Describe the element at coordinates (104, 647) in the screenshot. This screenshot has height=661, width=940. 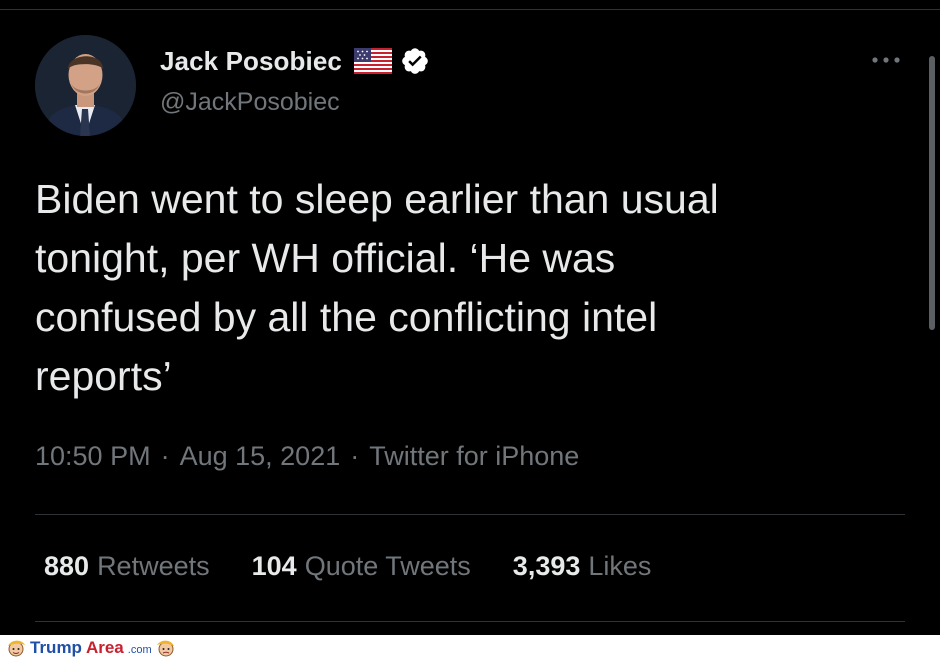
I see `watermark-text-area: Area` at that location.